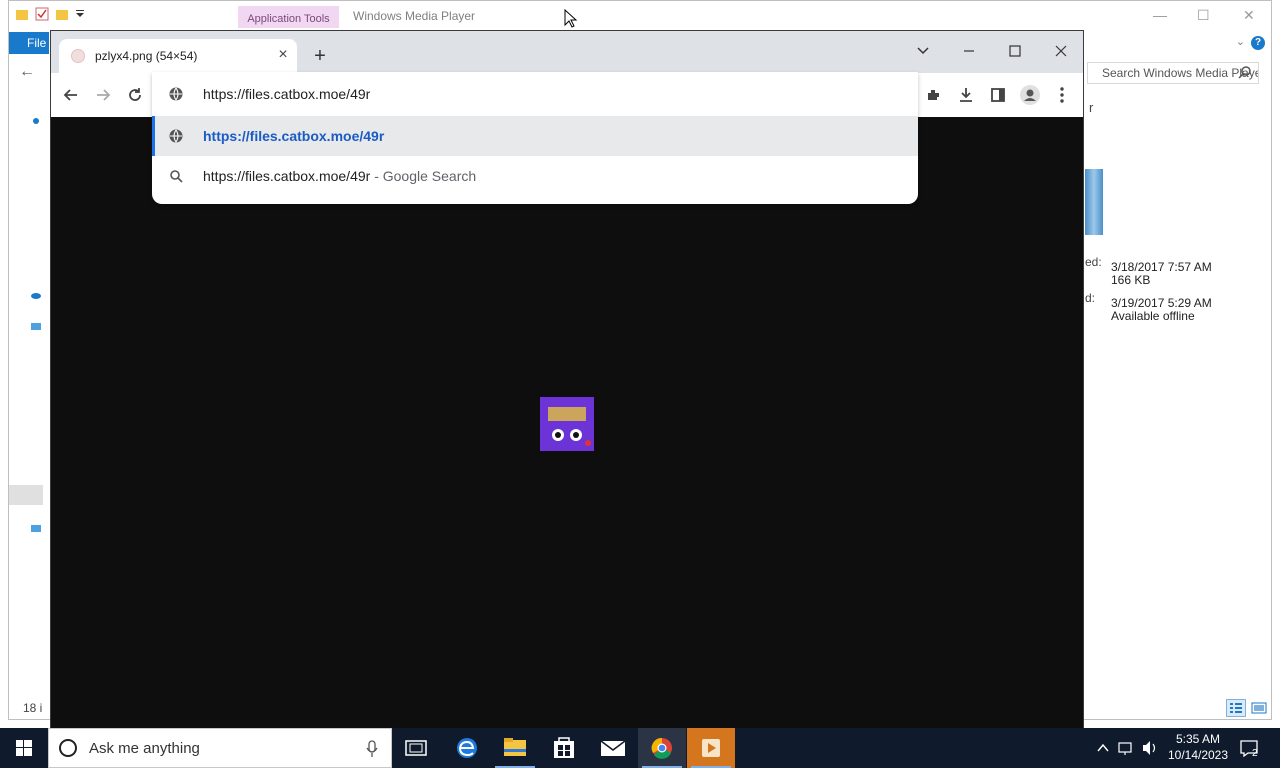  What do you see at coordinates (220, 748) in the screenshot?
I see `taskbar-search-box: Ask me anything` at bounding box center [220, 748].